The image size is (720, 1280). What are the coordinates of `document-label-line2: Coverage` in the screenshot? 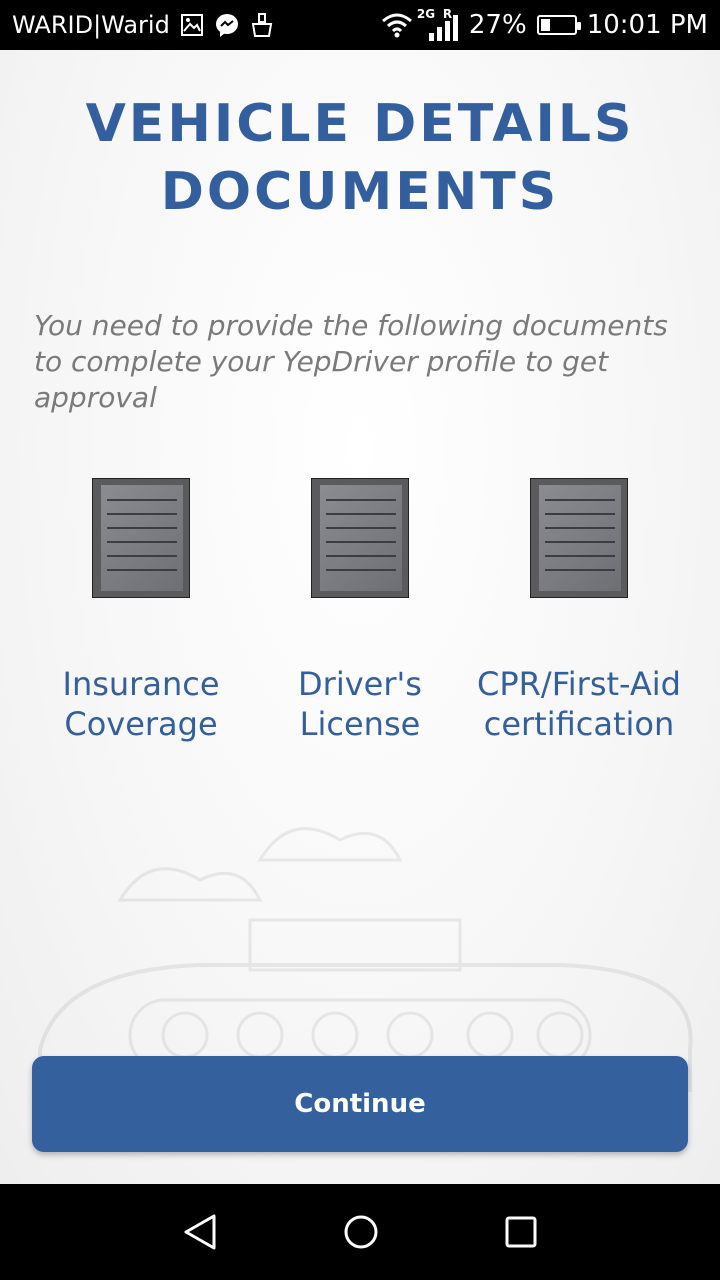 It's located at (141, 724).